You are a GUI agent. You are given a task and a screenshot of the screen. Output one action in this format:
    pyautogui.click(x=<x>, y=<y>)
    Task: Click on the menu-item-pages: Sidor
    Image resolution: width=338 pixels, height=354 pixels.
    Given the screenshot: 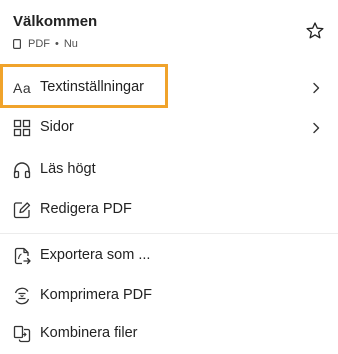 What is the action you would take?
    pyautogui.click(x=169, y=128)
    